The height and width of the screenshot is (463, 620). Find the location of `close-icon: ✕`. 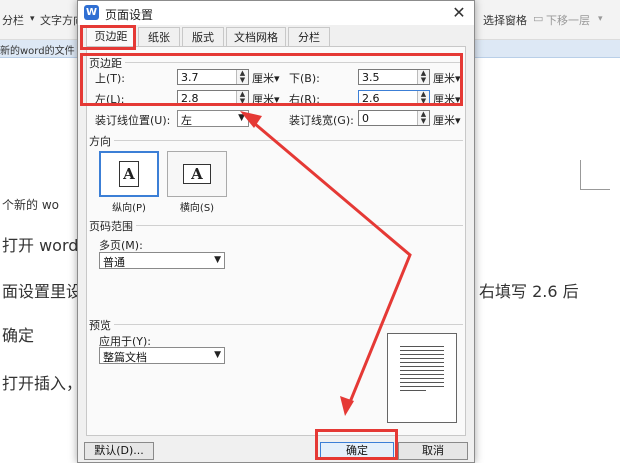

close-icon: ✕ is located at coordinates (459, 13).